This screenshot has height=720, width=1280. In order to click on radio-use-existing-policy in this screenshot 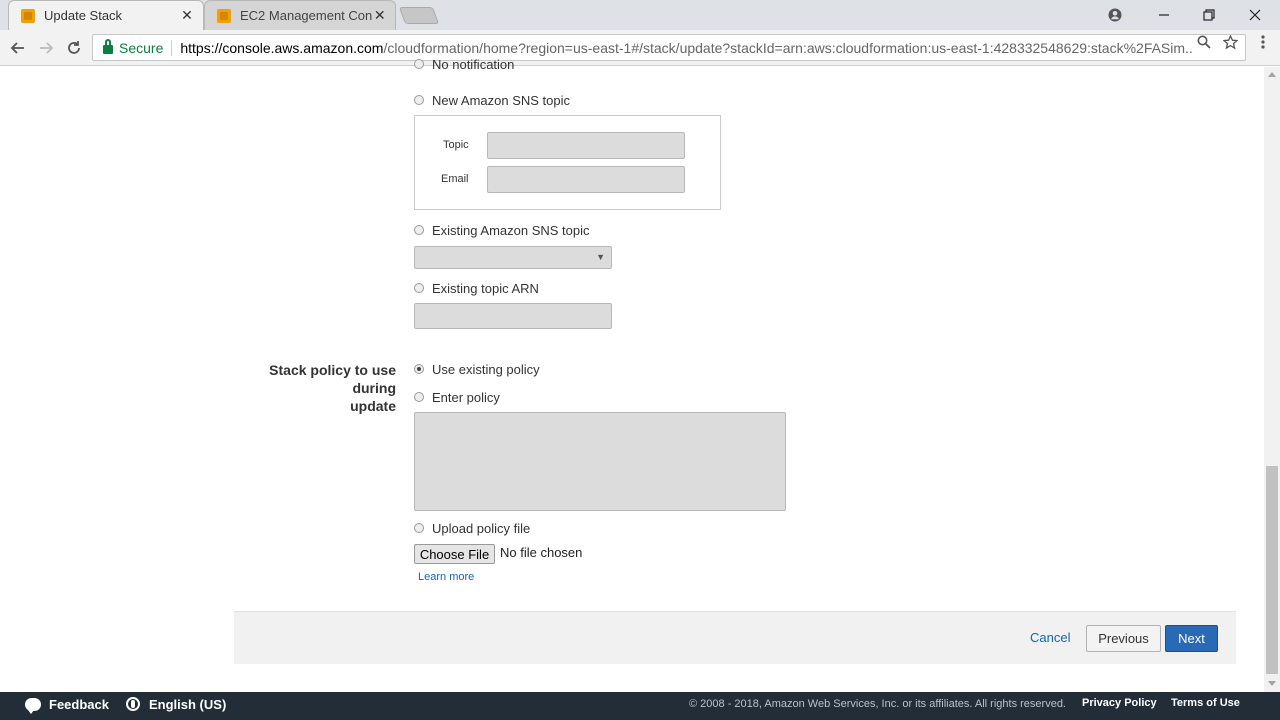, I will do `click(419, 369)`.